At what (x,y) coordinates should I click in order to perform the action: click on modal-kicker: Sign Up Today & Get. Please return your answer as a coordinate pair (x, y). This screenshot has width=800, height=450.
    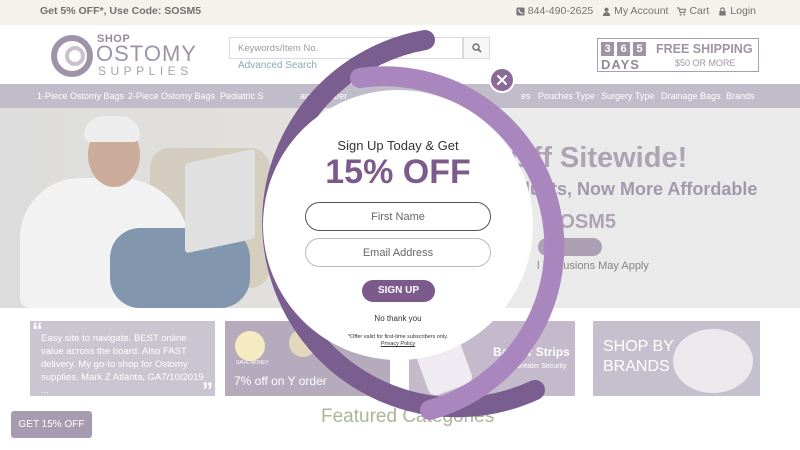
    Looking at the image, I should click on (398, 145).